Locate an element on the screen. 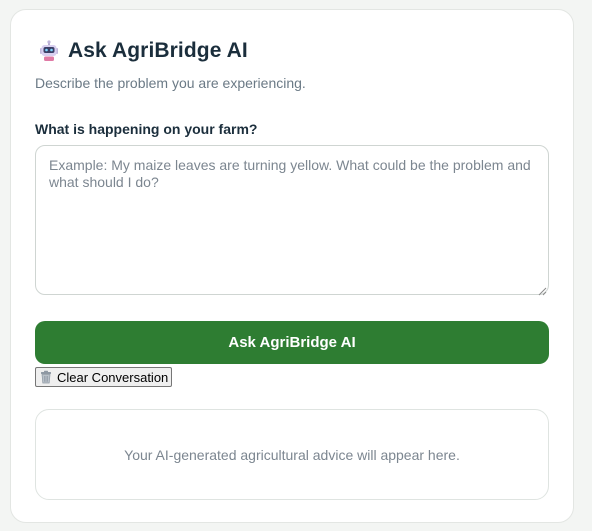  clear-conversation-button: Clear Conversation is located at coordinates (104, 377).